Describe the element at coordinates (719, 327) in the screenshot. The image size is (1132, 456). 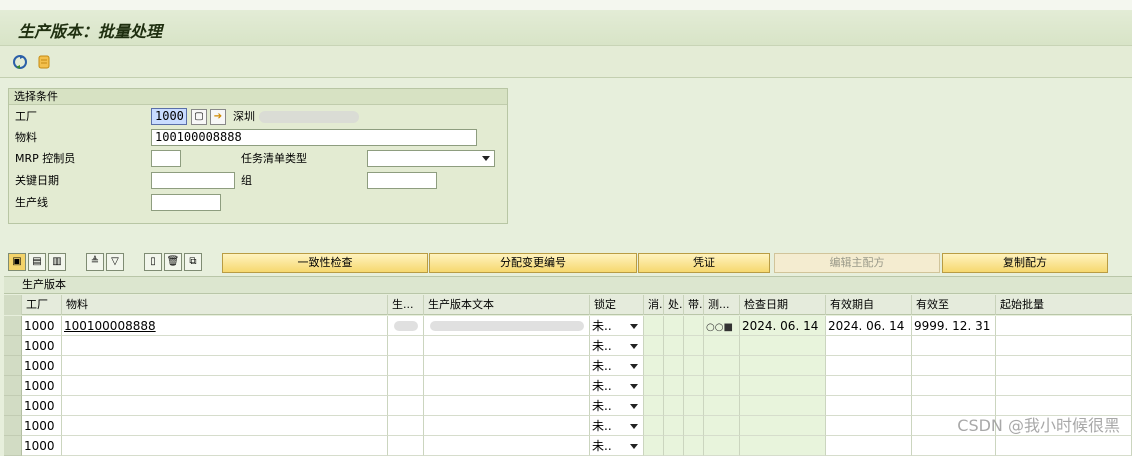
I see `cell-test-text: ○○■` at that location.